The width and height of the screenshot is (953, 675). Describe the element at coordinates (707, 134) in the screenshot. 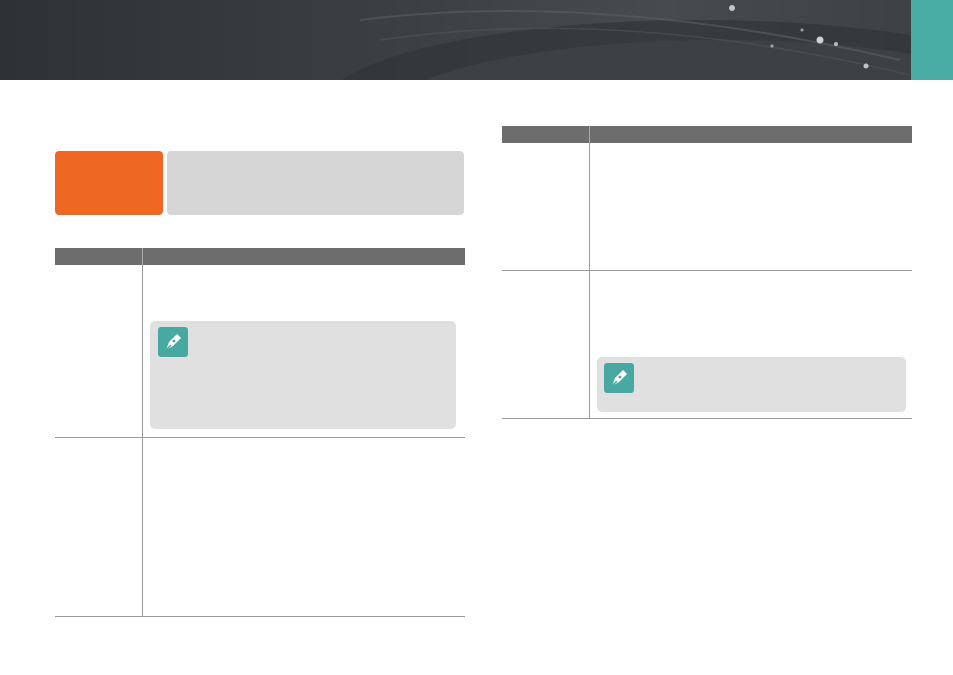

I see `right-table-header` at that location.